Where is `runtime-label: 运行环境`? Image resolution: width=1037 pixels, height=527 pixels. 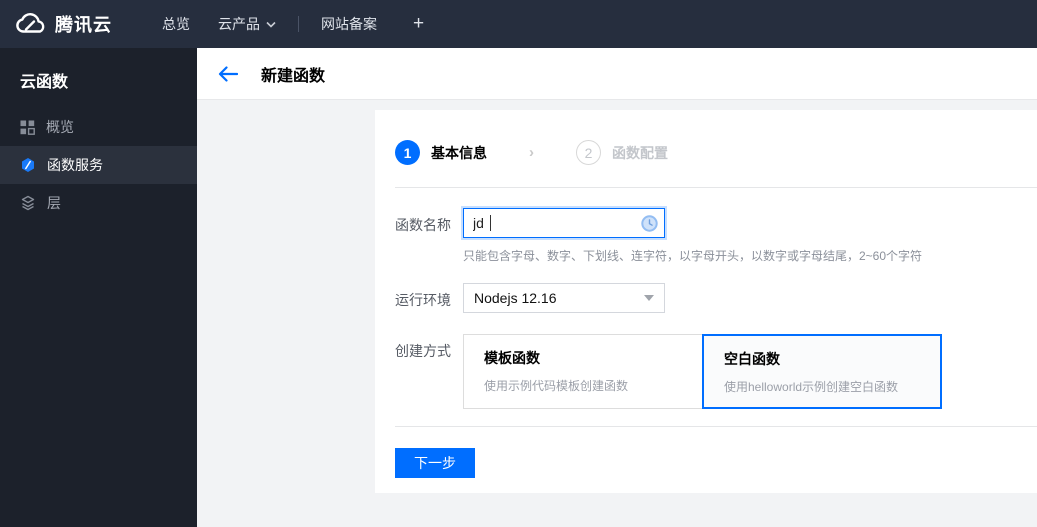
runtime-label: 运行环境 is located at coordinates (423, 300).